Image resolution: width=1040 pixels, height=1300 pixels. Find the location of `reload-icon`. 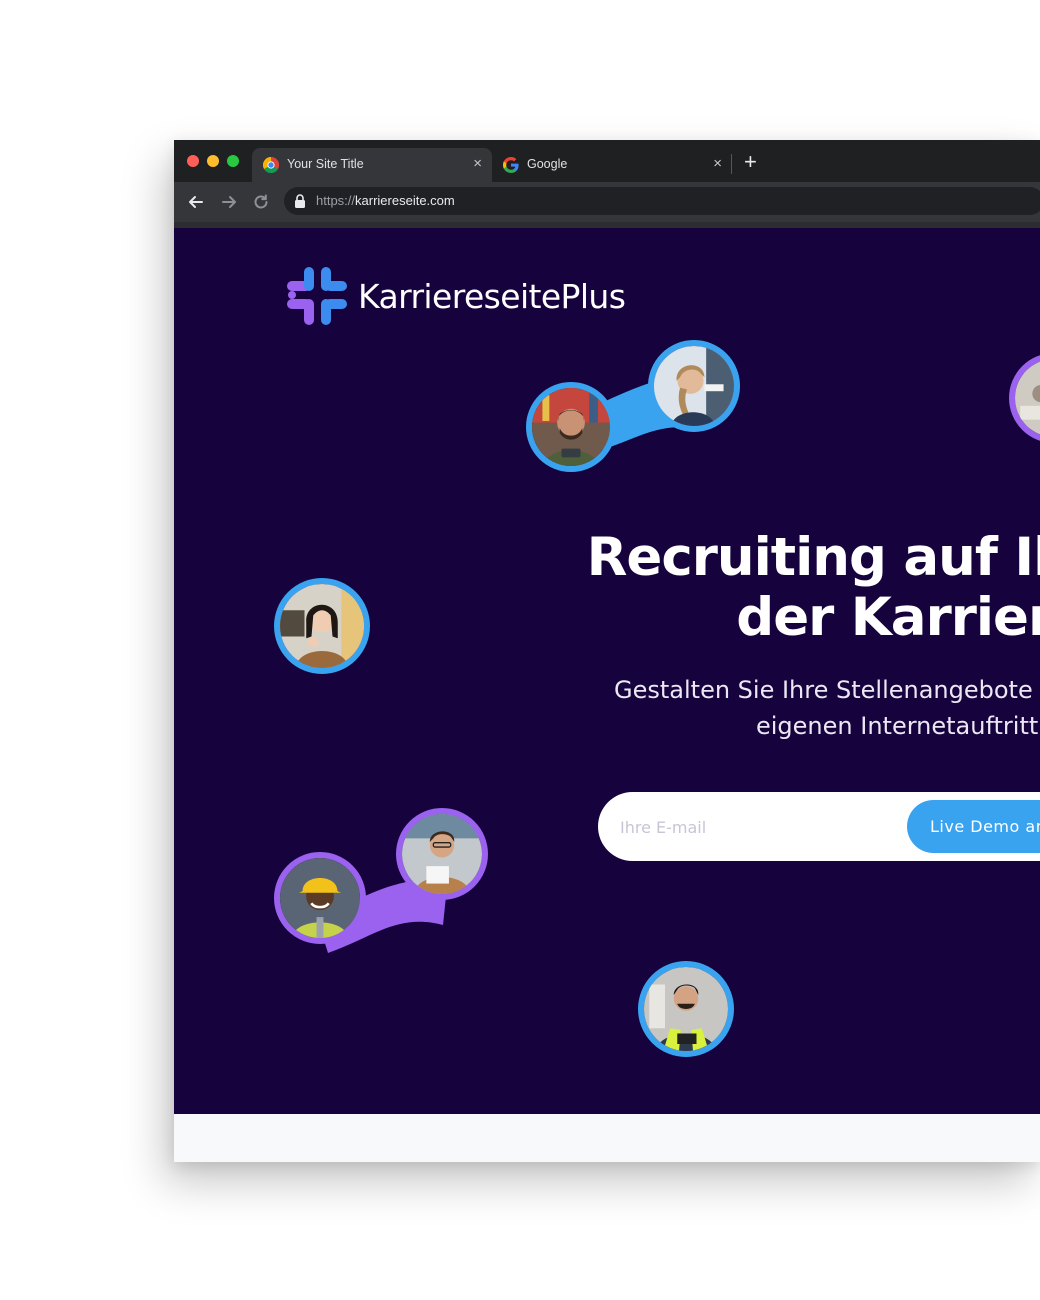

reload-icon is located at coordinates (261, 202).